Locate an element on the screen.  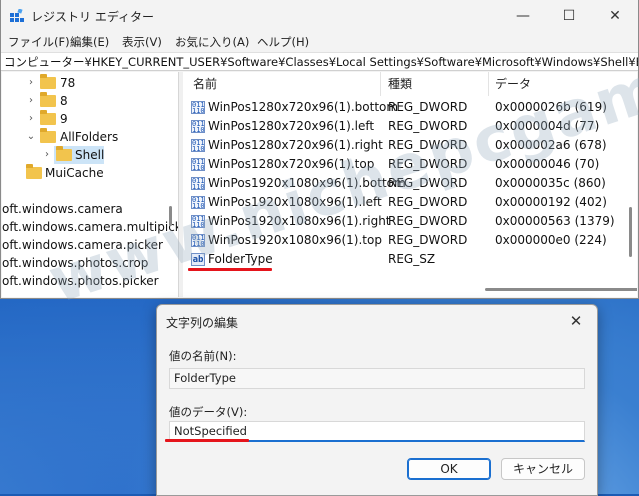
tree-item-label: 8 is located at coordinates (64, 101).